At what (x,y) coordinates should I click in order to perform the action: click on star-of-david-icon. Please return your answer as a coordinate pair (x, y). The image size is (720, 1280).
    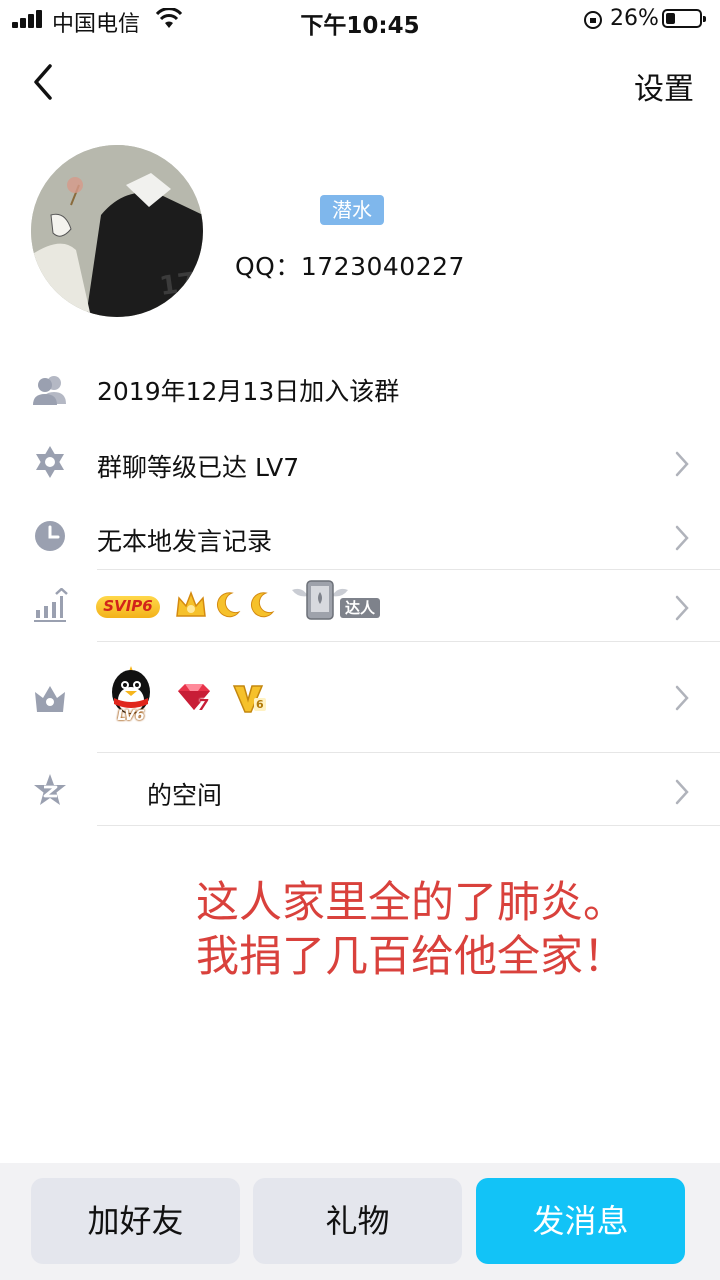
    Looking at the image, I should click on (50, 462).